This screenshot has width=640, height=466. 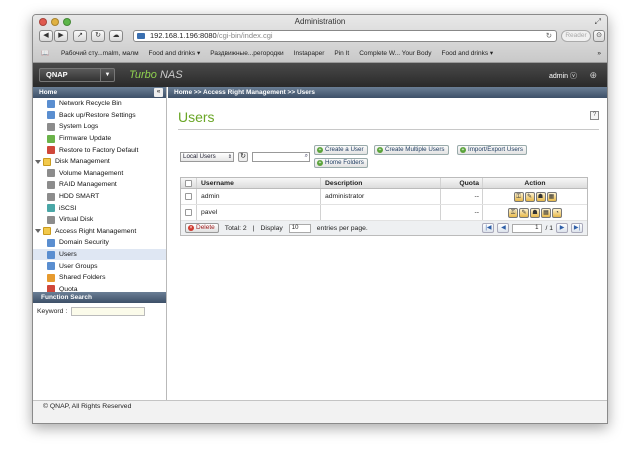 I want to click on sidebar-item-label: Virtual Disk, so click(x=76, y=220).